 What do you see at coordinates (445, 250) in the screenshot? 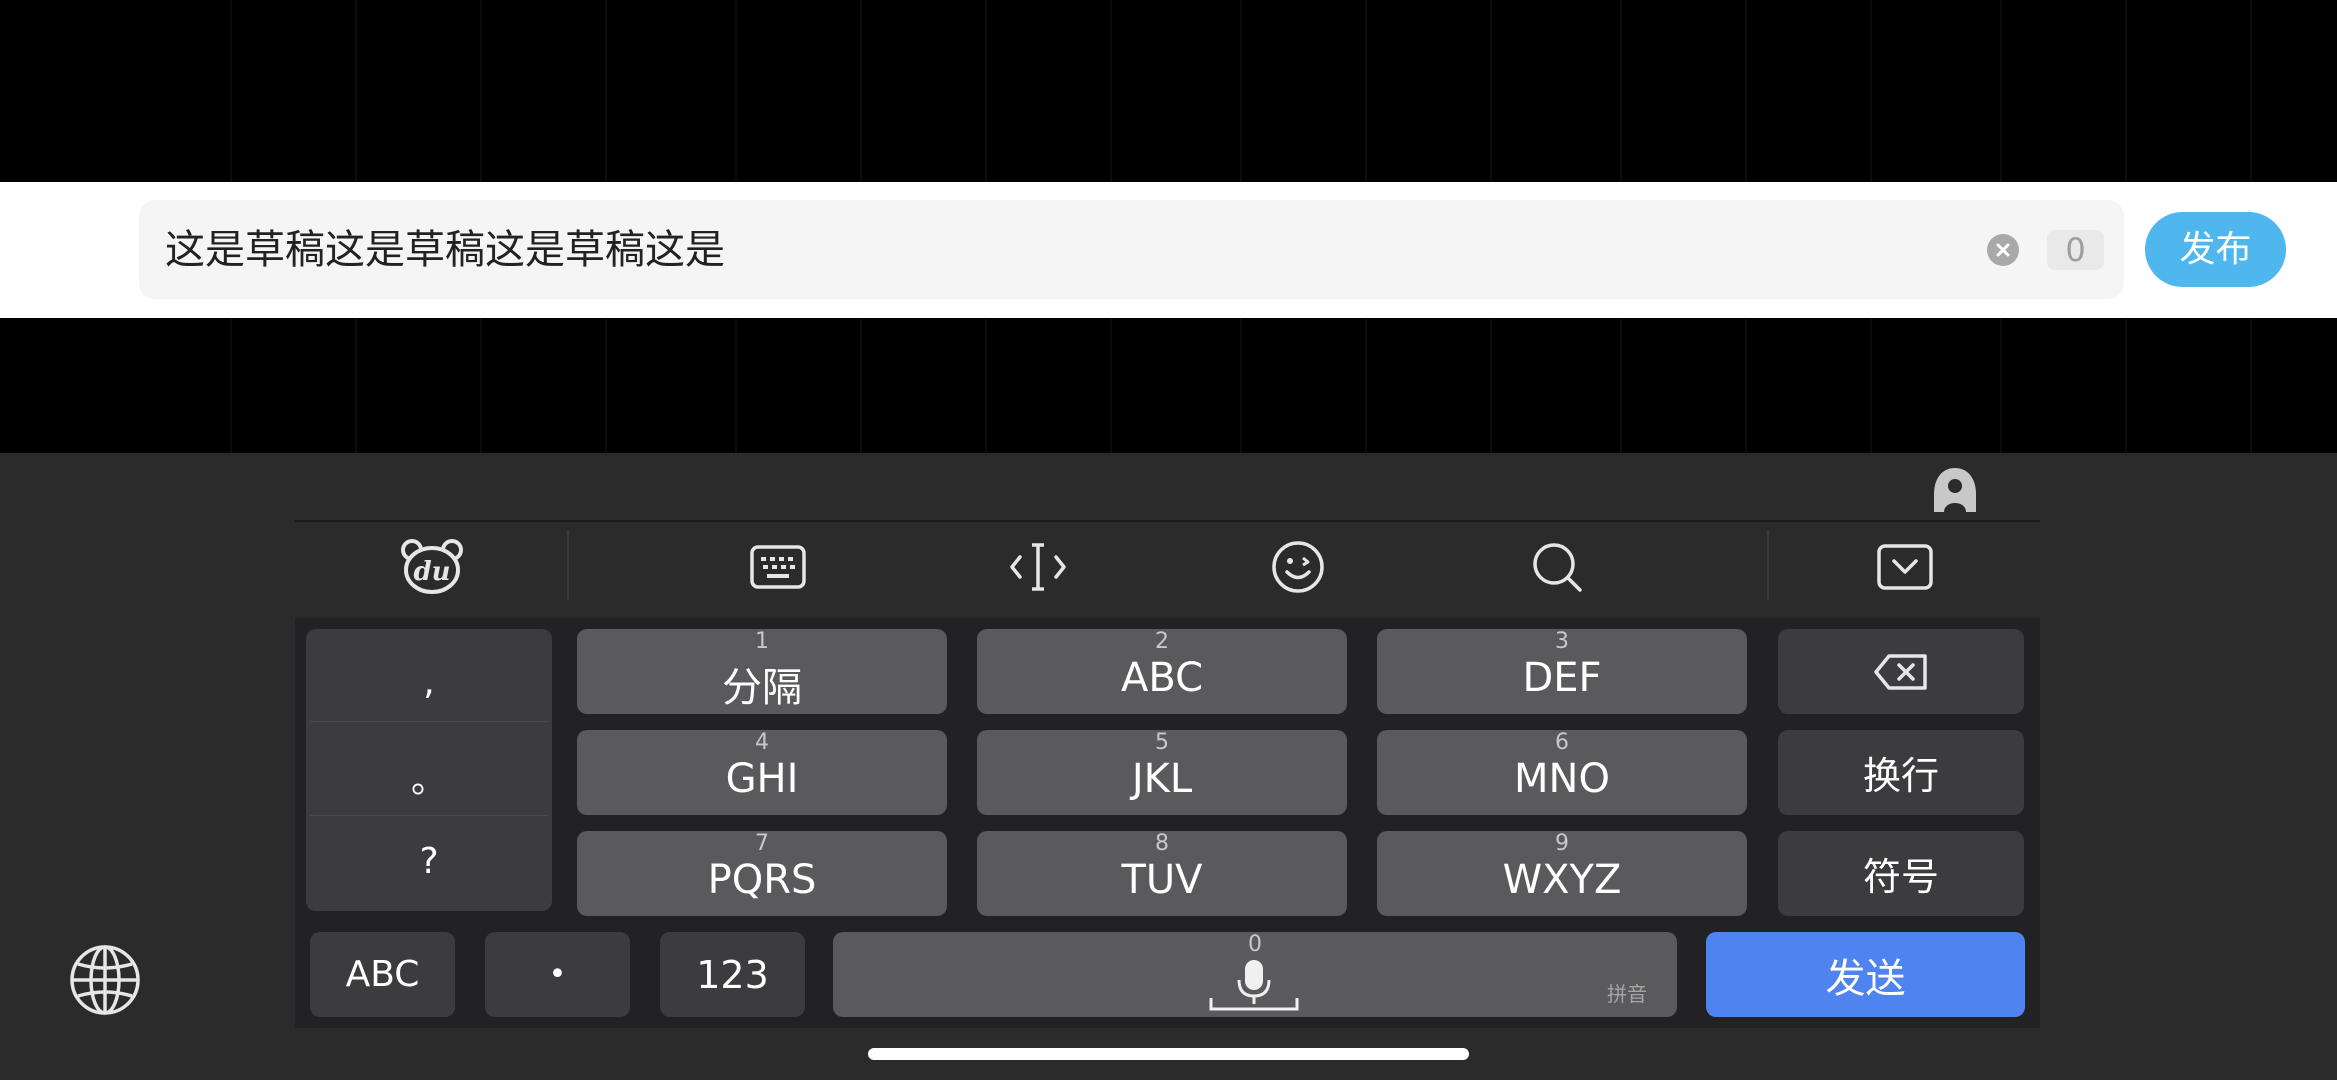
I see `comment-input-text: 这是草稿这是草稿这是草稿这是` at bounding box center [445, 250].